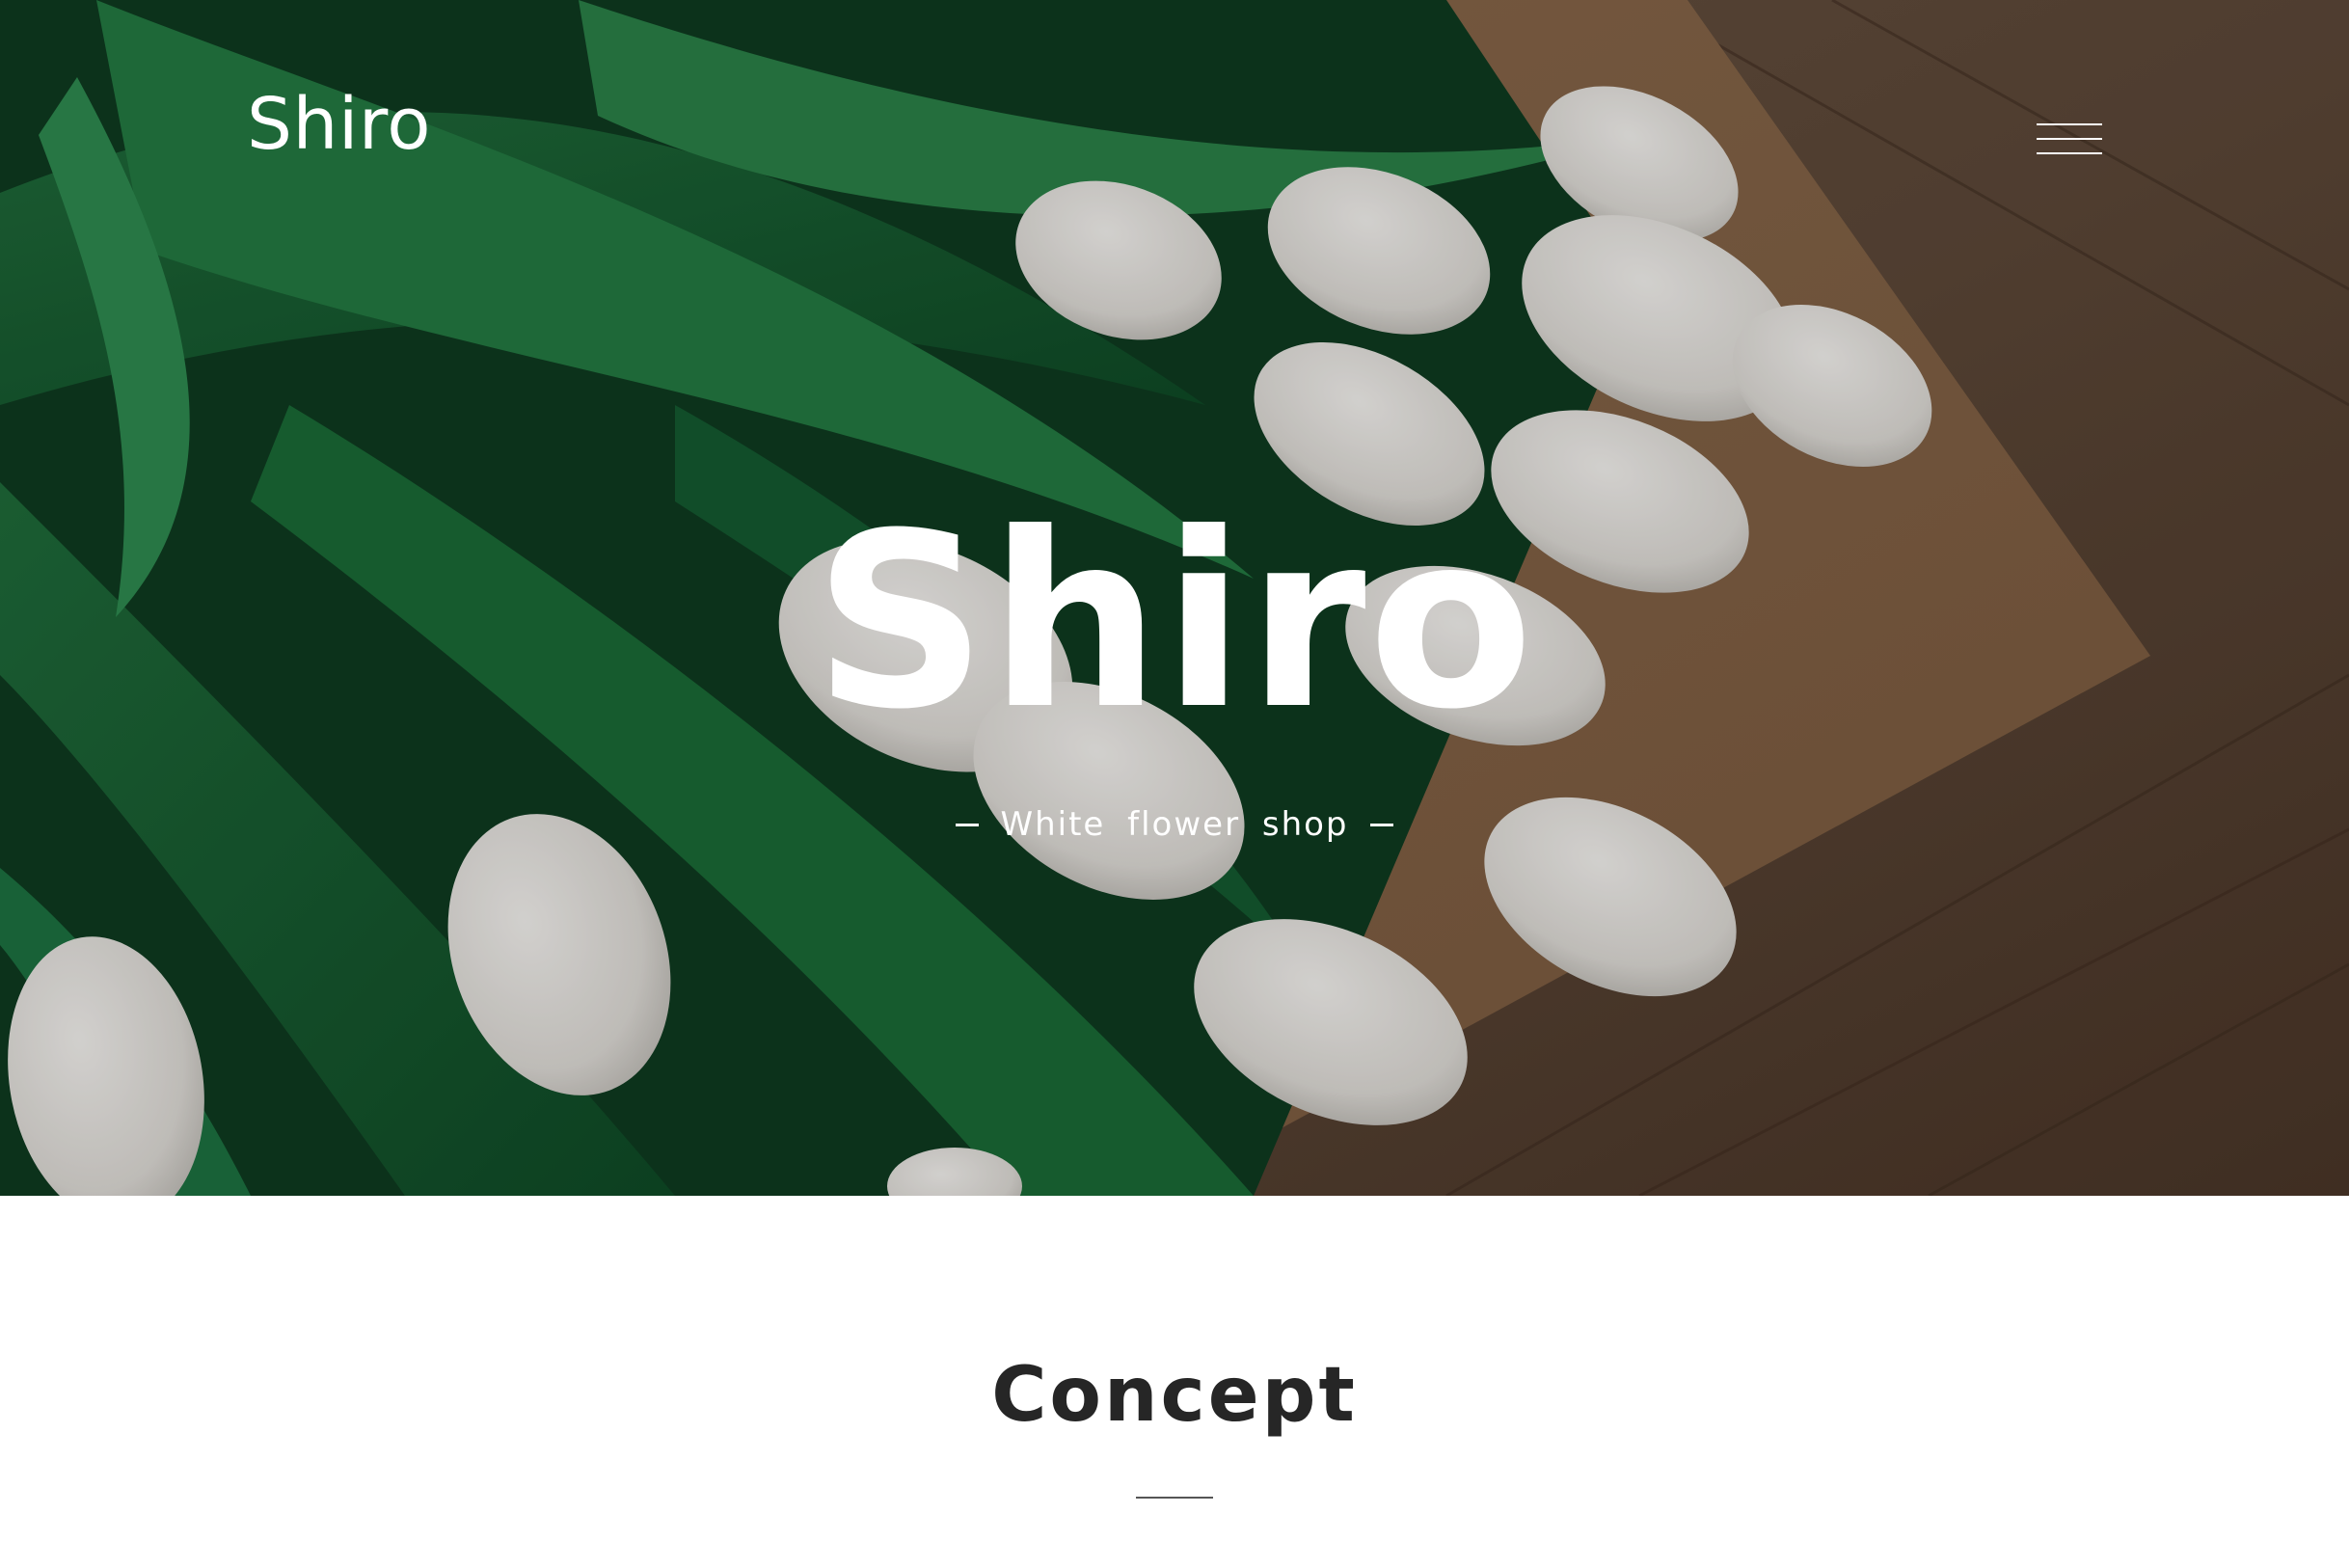  What do you see at coordinates (968, 824) in the screenshot?
I see `subtitle-dash-left` at bounding box center [968, 824].